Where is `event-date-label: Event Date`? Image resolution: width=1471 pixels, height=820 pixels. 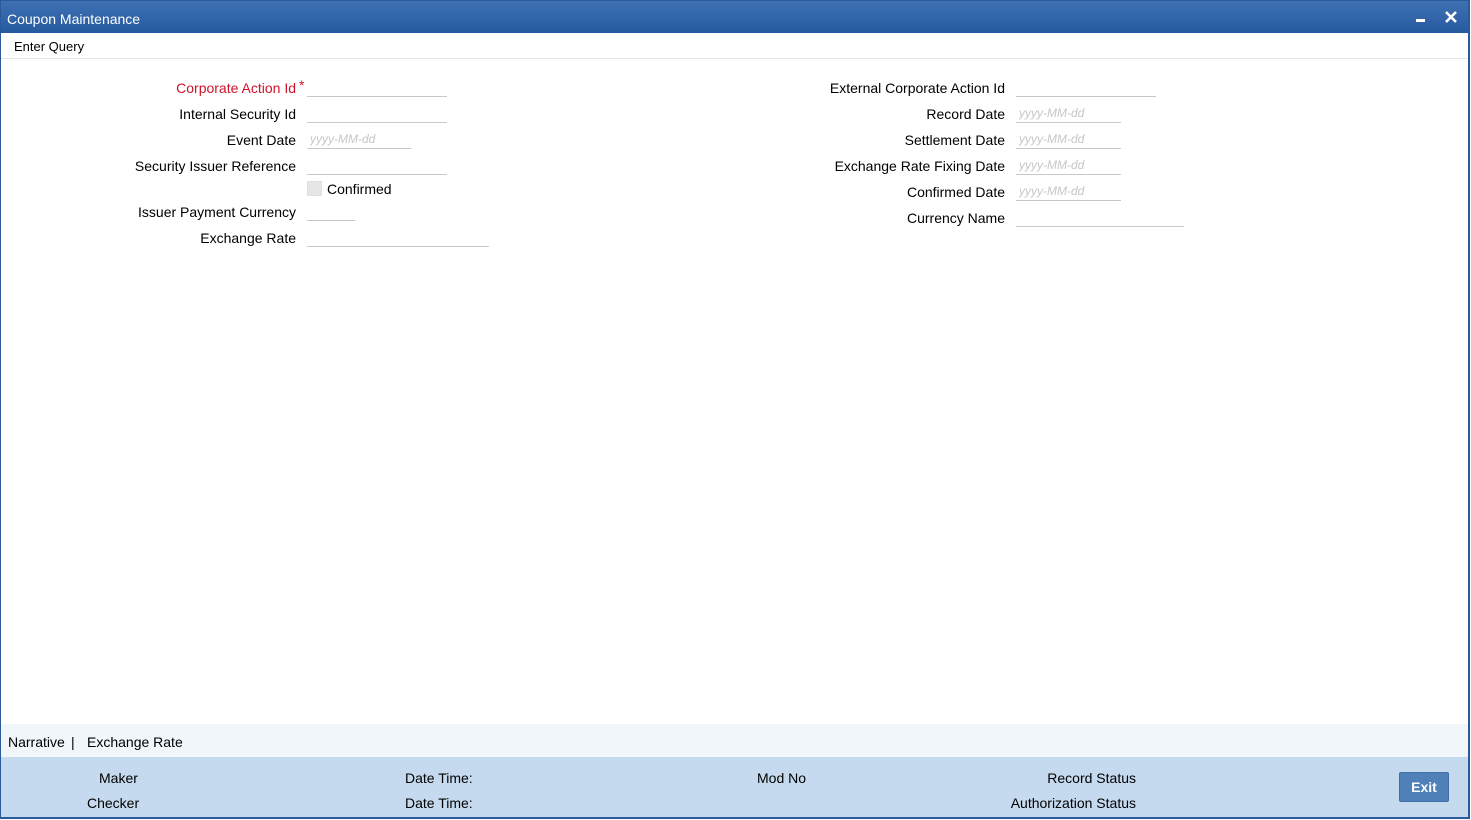
event-date-label: Event Date is located at coordinates (261, 140).